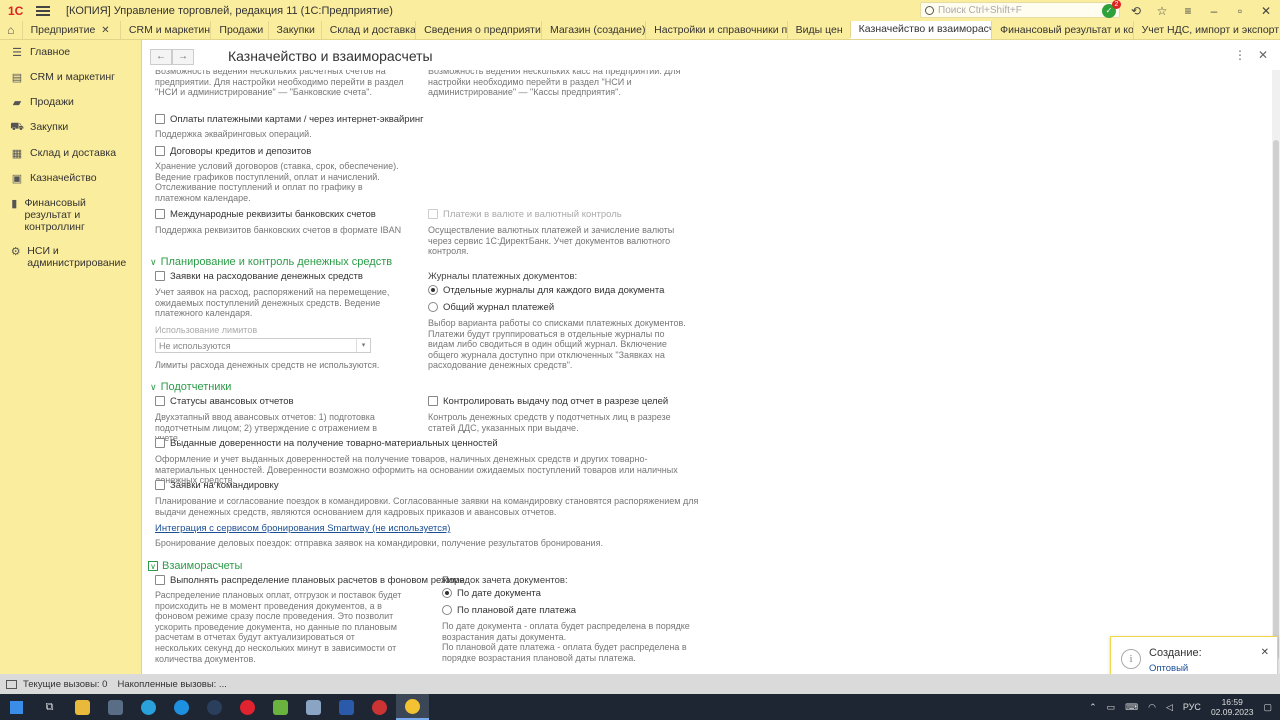 The image size is (1280, 720). What do you see at coordinates (1276, 400) in the screenshot?
I see `scrollbar-thumb` at bounding box center [1276, 400].